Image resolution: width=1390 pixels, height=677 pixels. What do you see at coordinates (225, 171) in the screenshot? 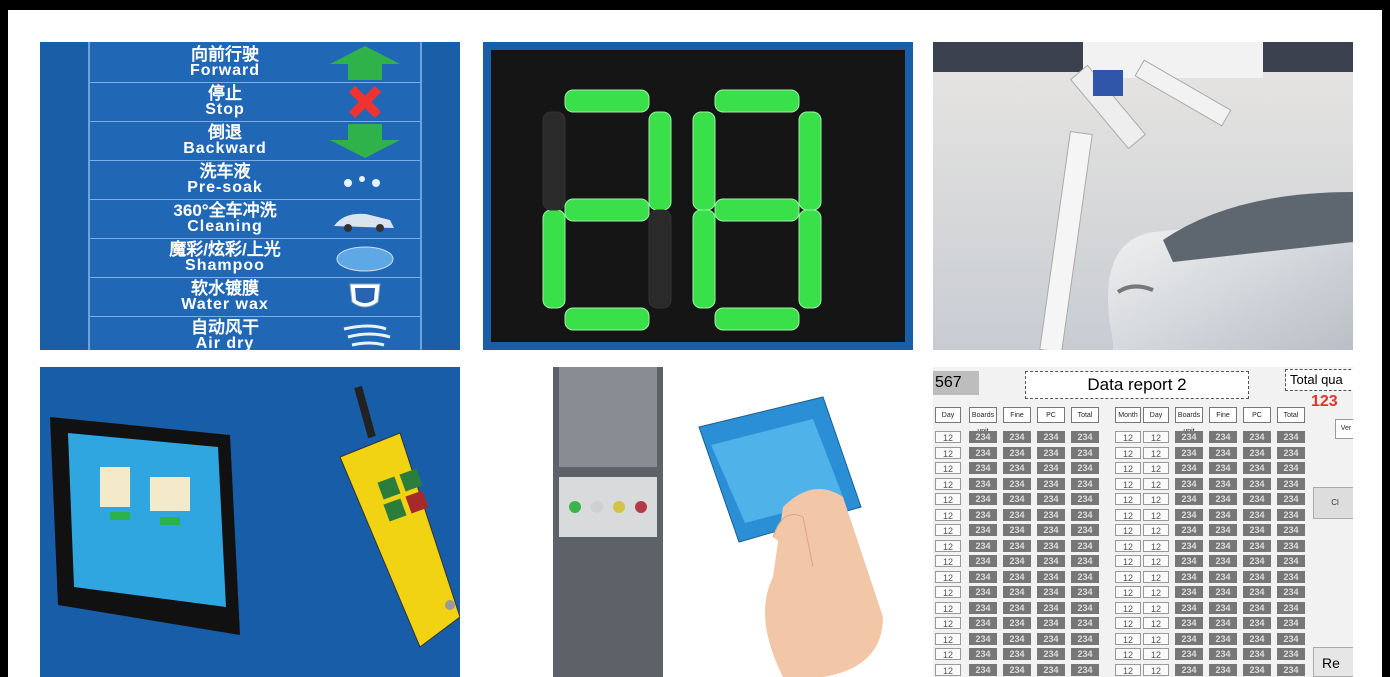
I see `guide-label-zh: 洗车液` at bounding box center [225, 171].